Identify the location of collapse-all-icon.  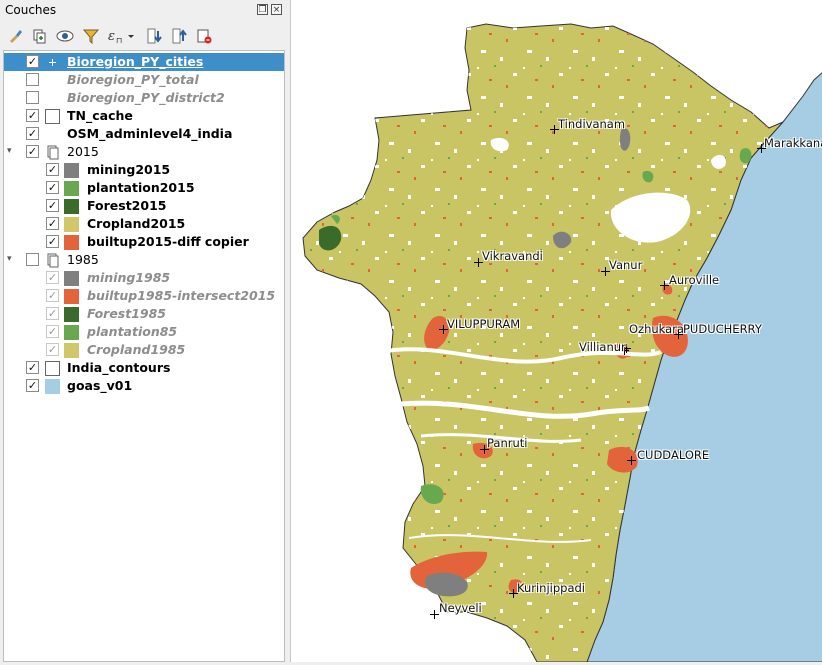
(179, 36).